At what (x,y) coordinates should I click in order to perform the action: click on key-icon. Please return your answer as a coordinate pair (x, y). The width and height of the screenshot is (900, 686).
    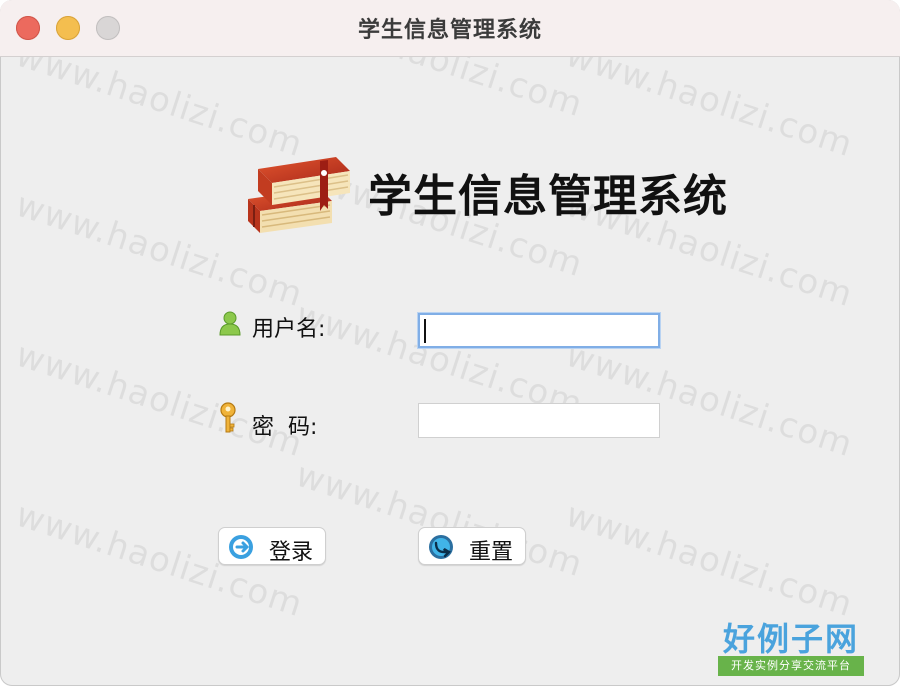
    Looking at the image, I should click on (228, 417).